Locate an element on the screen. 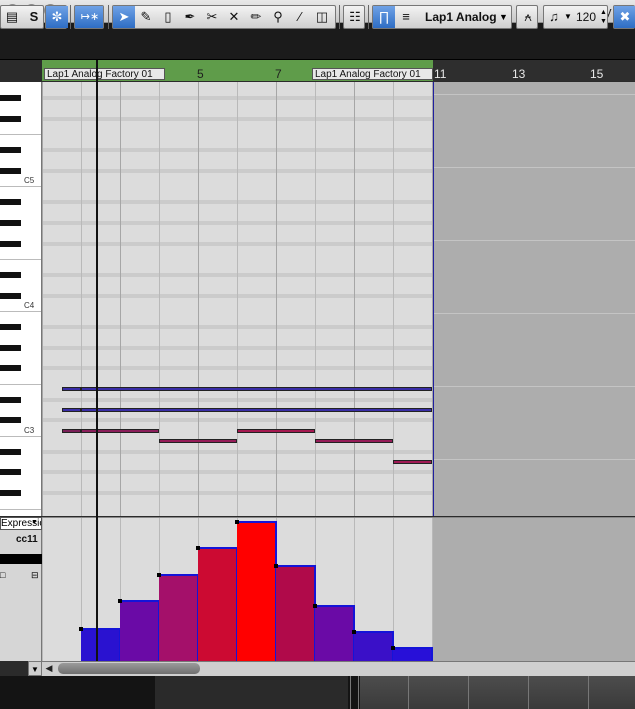 The height and width of the screenshot is (709, 635). piano-keyboard: C6C5C4C3C2C1 is located at coordinates (21, 299).